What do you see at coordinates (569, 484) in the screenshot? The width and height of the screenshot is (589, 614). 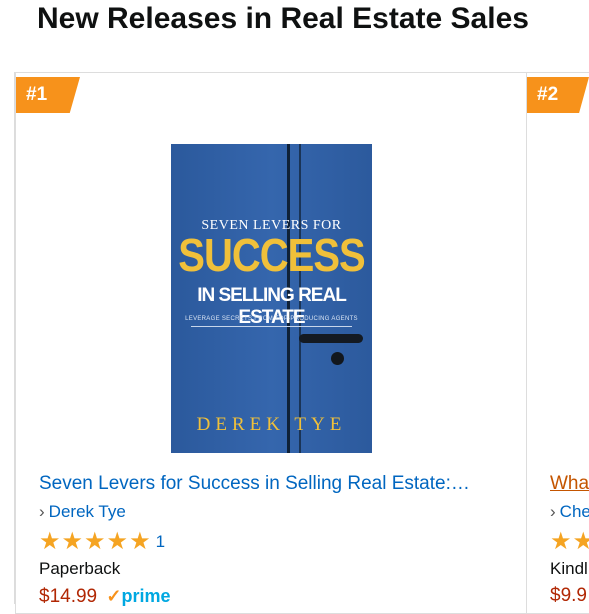 I see `product-title-link: Wha` at bounding box center [569, 484].